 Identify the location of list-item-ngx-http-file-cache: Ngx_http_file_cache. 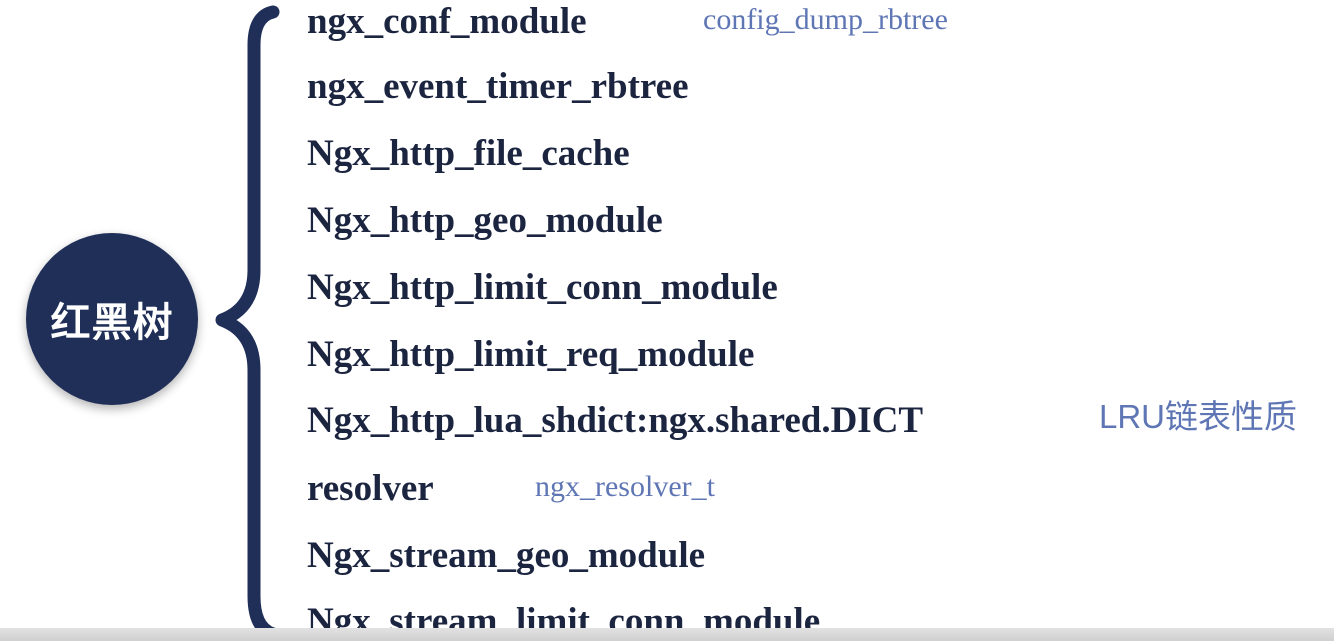
(468, 153).